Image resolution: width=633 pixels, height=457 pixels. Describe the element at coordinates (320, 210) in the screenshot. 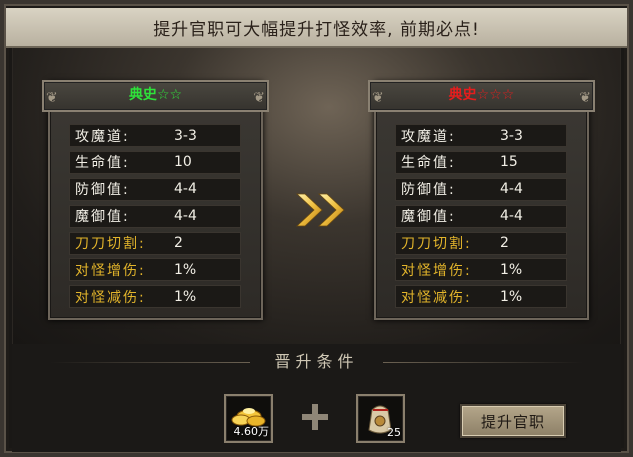

I see `double-chevron-right-icon` at that location.